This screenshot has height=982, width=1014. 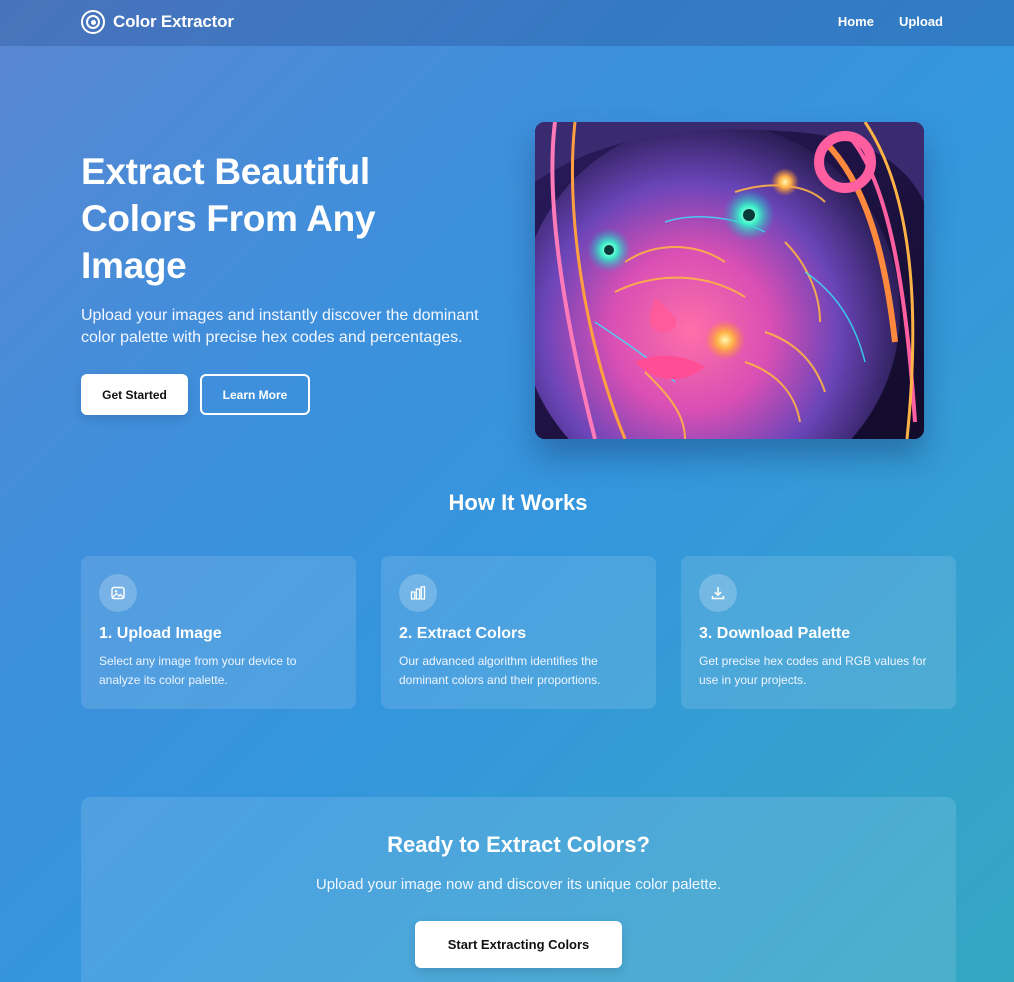 I want to click on nav-link-upload: Upload, so click(x=921, y=21).